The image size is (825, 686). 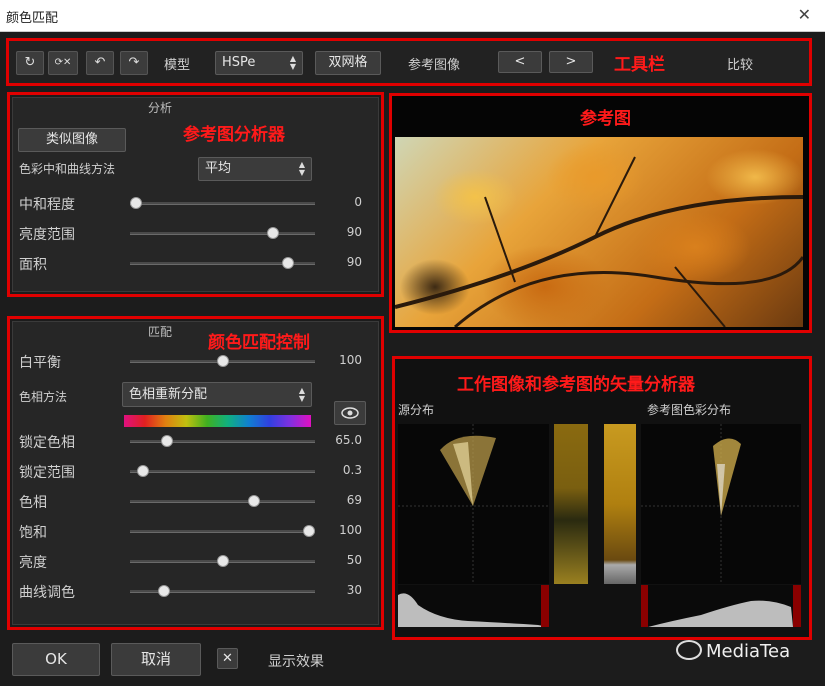 What do you see at coordinates (748, 651) in the screenshot?
I see `watermark-text: MediaTea` at bounding box center [748, 651].